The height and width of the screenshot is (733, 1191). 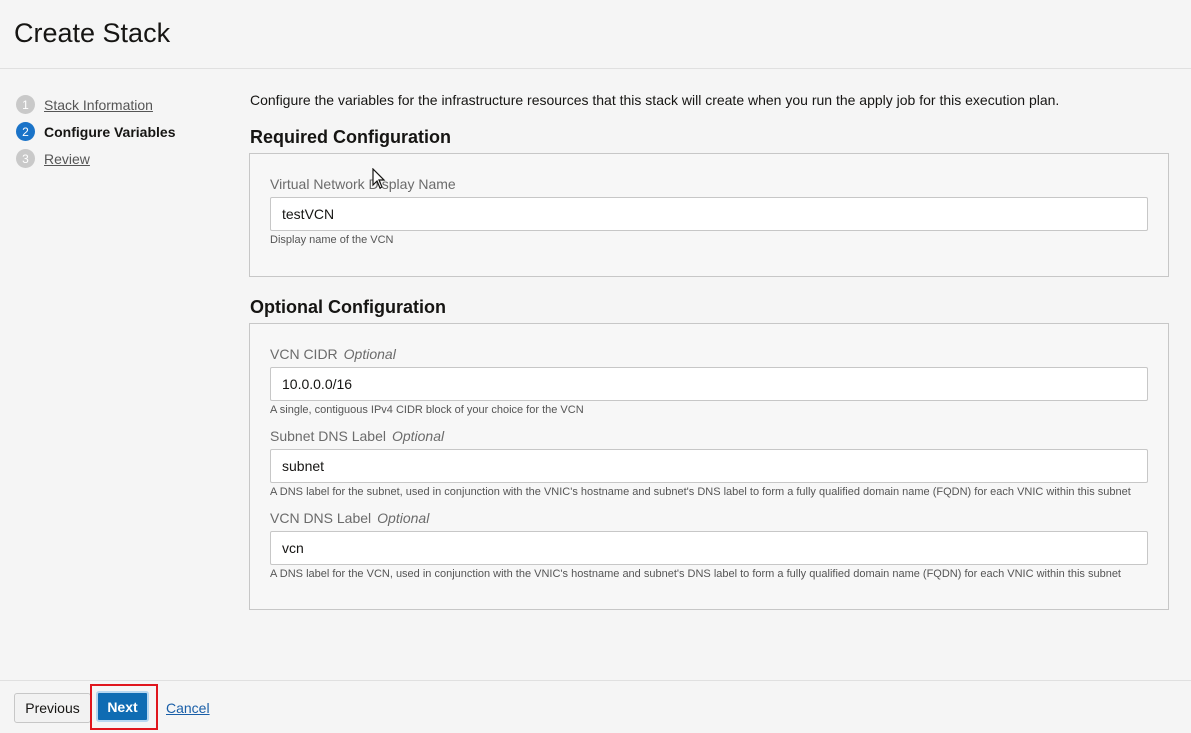 What do you see at coordinates (110, 131) in the screenshot?
I see `step-label-configure-variables: Configure Variables` at bounding box center [110, 131].